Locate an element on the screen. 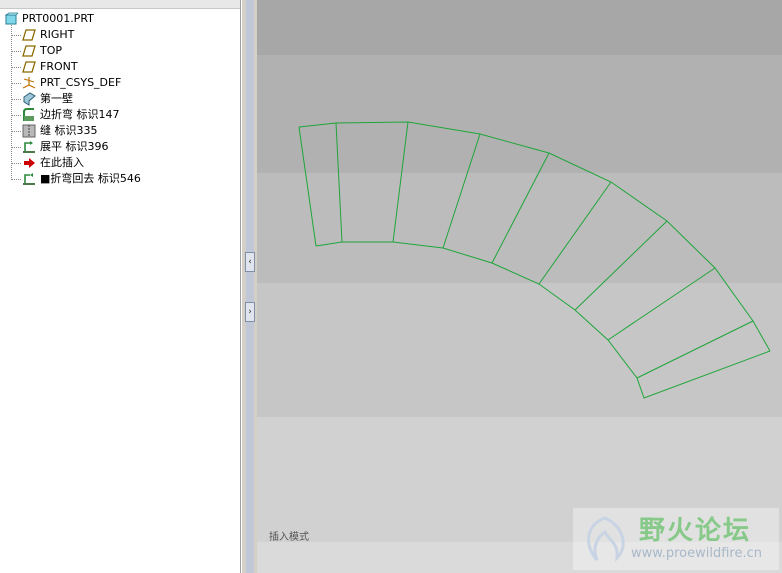 The height and width of the screenshot is (573, 782). tree-item-label: 在此插入 is located at coordinates (62, 162).